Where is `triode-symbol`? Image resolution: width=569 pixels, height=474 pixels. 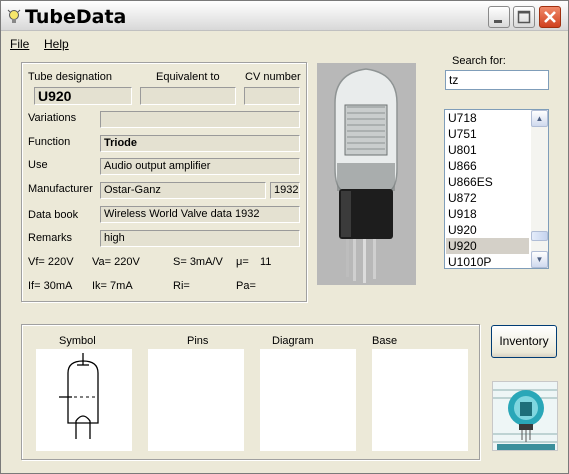 triode-symbol is located at coordinates (79, 396).